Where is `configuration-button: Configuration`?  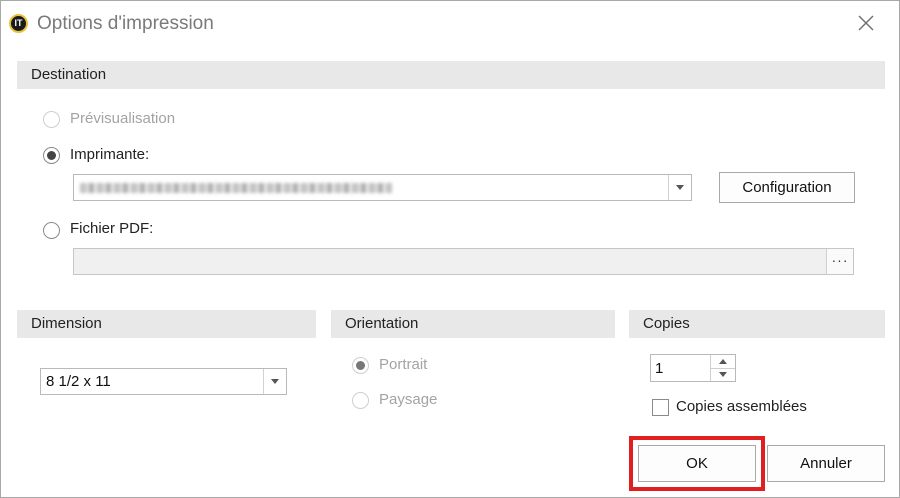 configuration-button: Configuration is located at coordinates (787, 187).